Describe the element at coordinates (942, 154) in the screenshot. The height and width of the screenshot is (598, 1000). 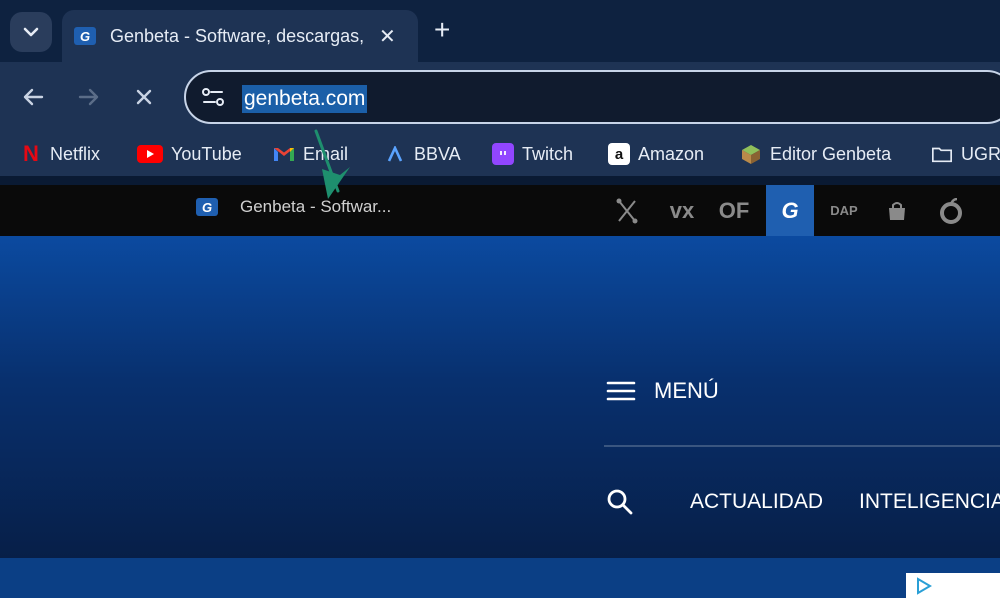
I see `folder-icon` at that location.